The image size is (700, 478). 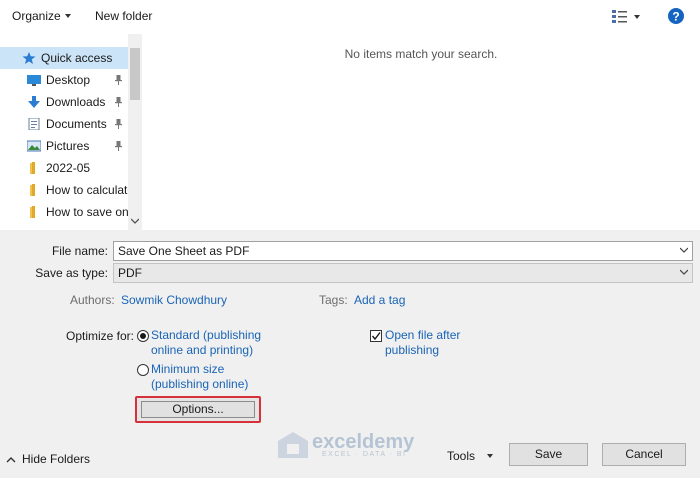 I want to click on tools-label: Tools, so click(x=461, y=456).